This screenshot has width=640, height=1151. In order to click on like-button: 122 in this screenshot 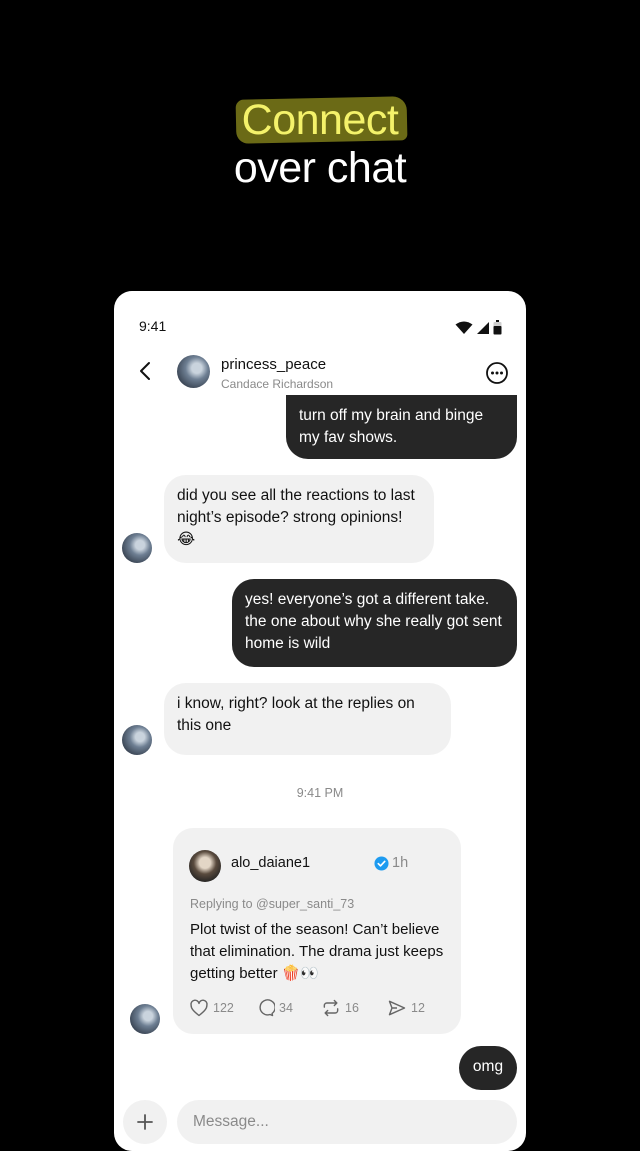, I will do `click(222, 1008)`.